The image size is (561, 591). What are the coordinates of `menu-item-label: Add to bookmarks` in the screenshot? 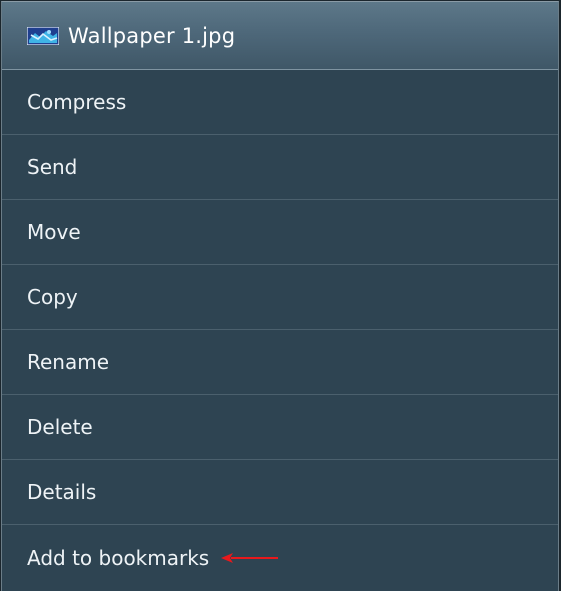 It's located at (118, 557).